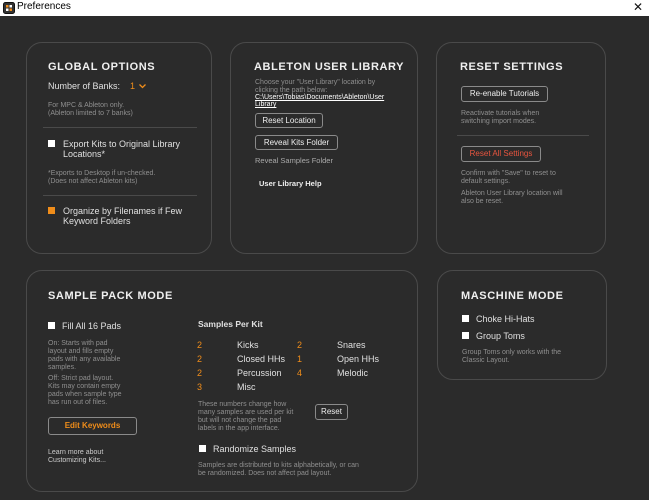 The height and width of the screenshot is (500, 649). I want to click on panel-title: GLOBAL OPTIONS, so click(102, 67).